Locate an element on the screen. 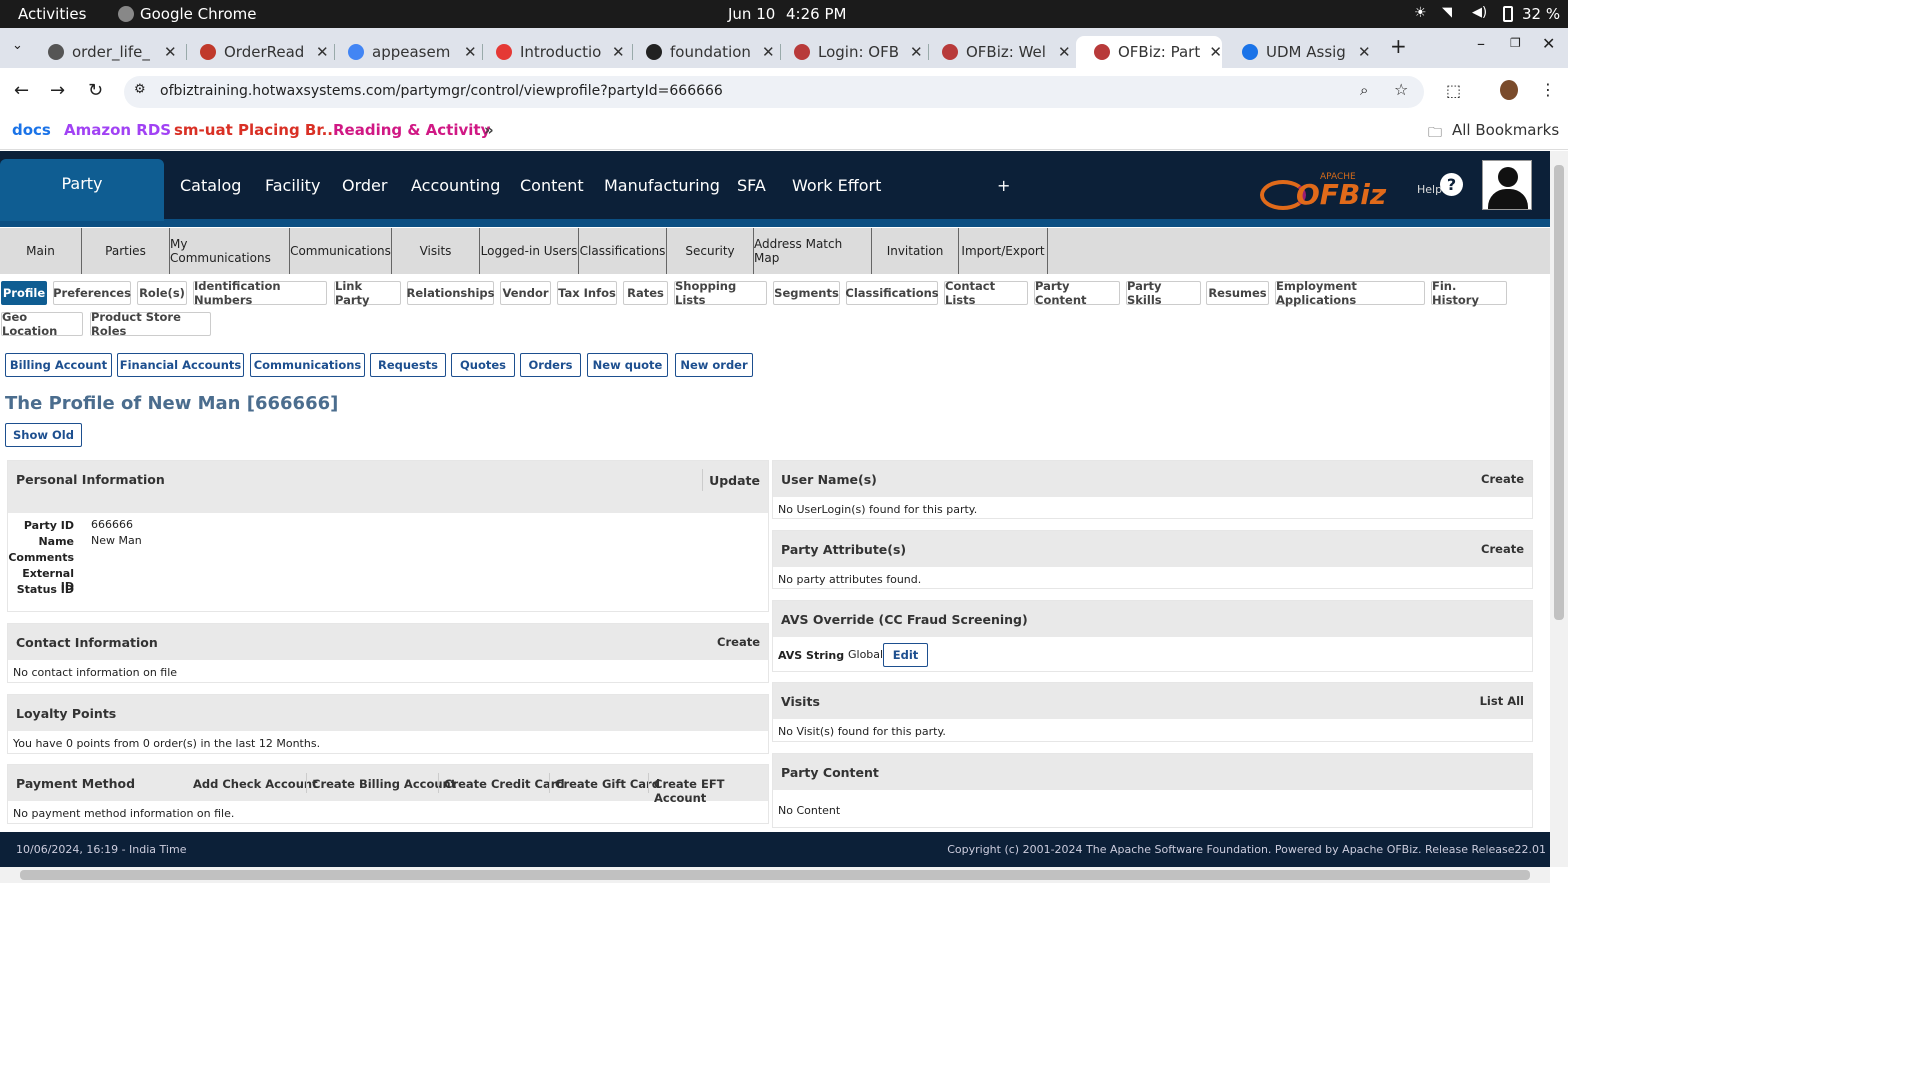 The height and width of the screenshot is (1080, 1920). forward-icon: → is located at coordinates (57, 90).